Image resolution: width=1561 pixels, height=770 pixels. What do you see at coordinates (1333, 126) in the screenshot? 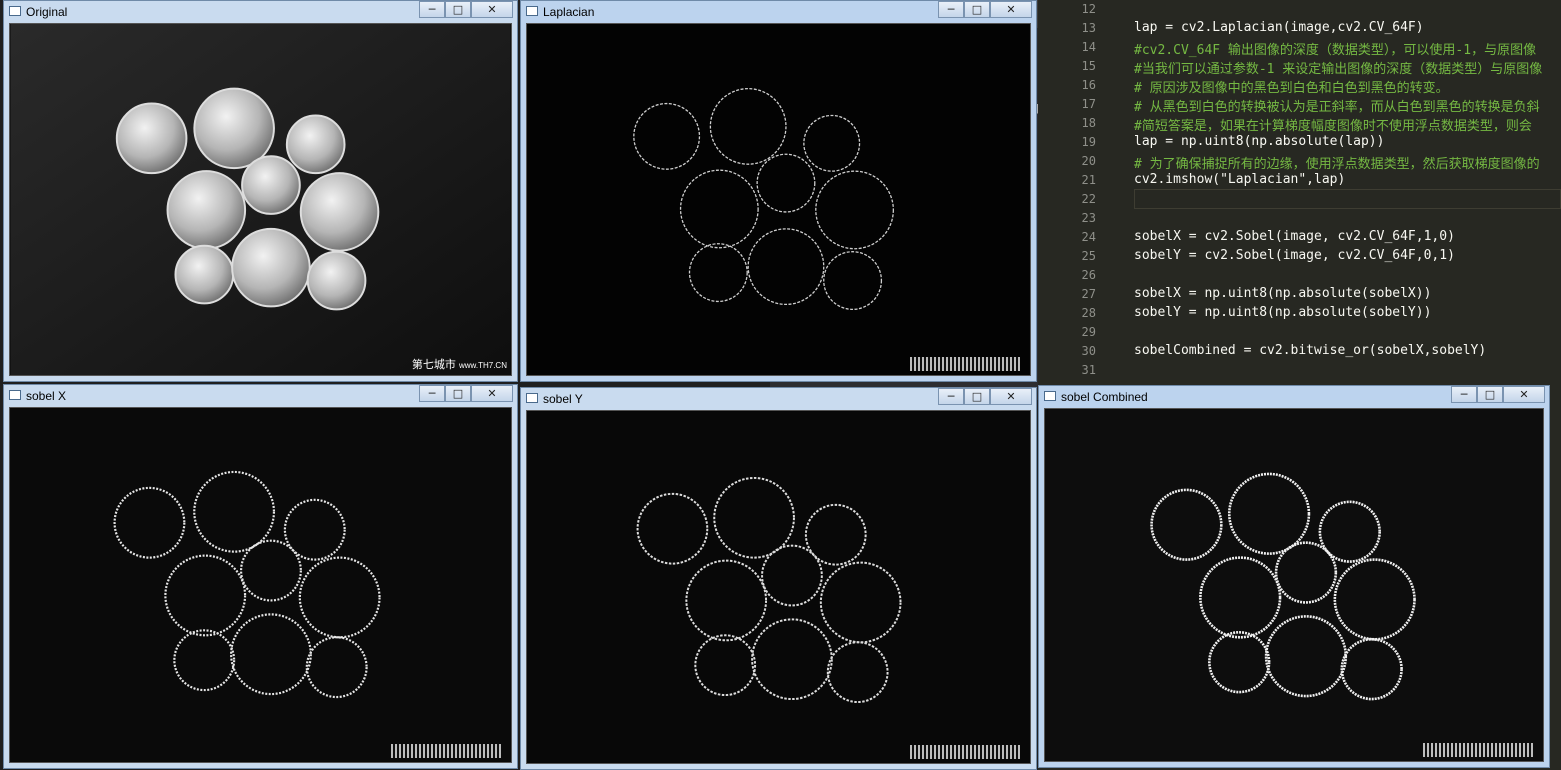
I see `code-line: #简短答案是，如果在计算梯度幅度图像时不使用浮点数据类型，则会` at bounding box center [1333, 126].